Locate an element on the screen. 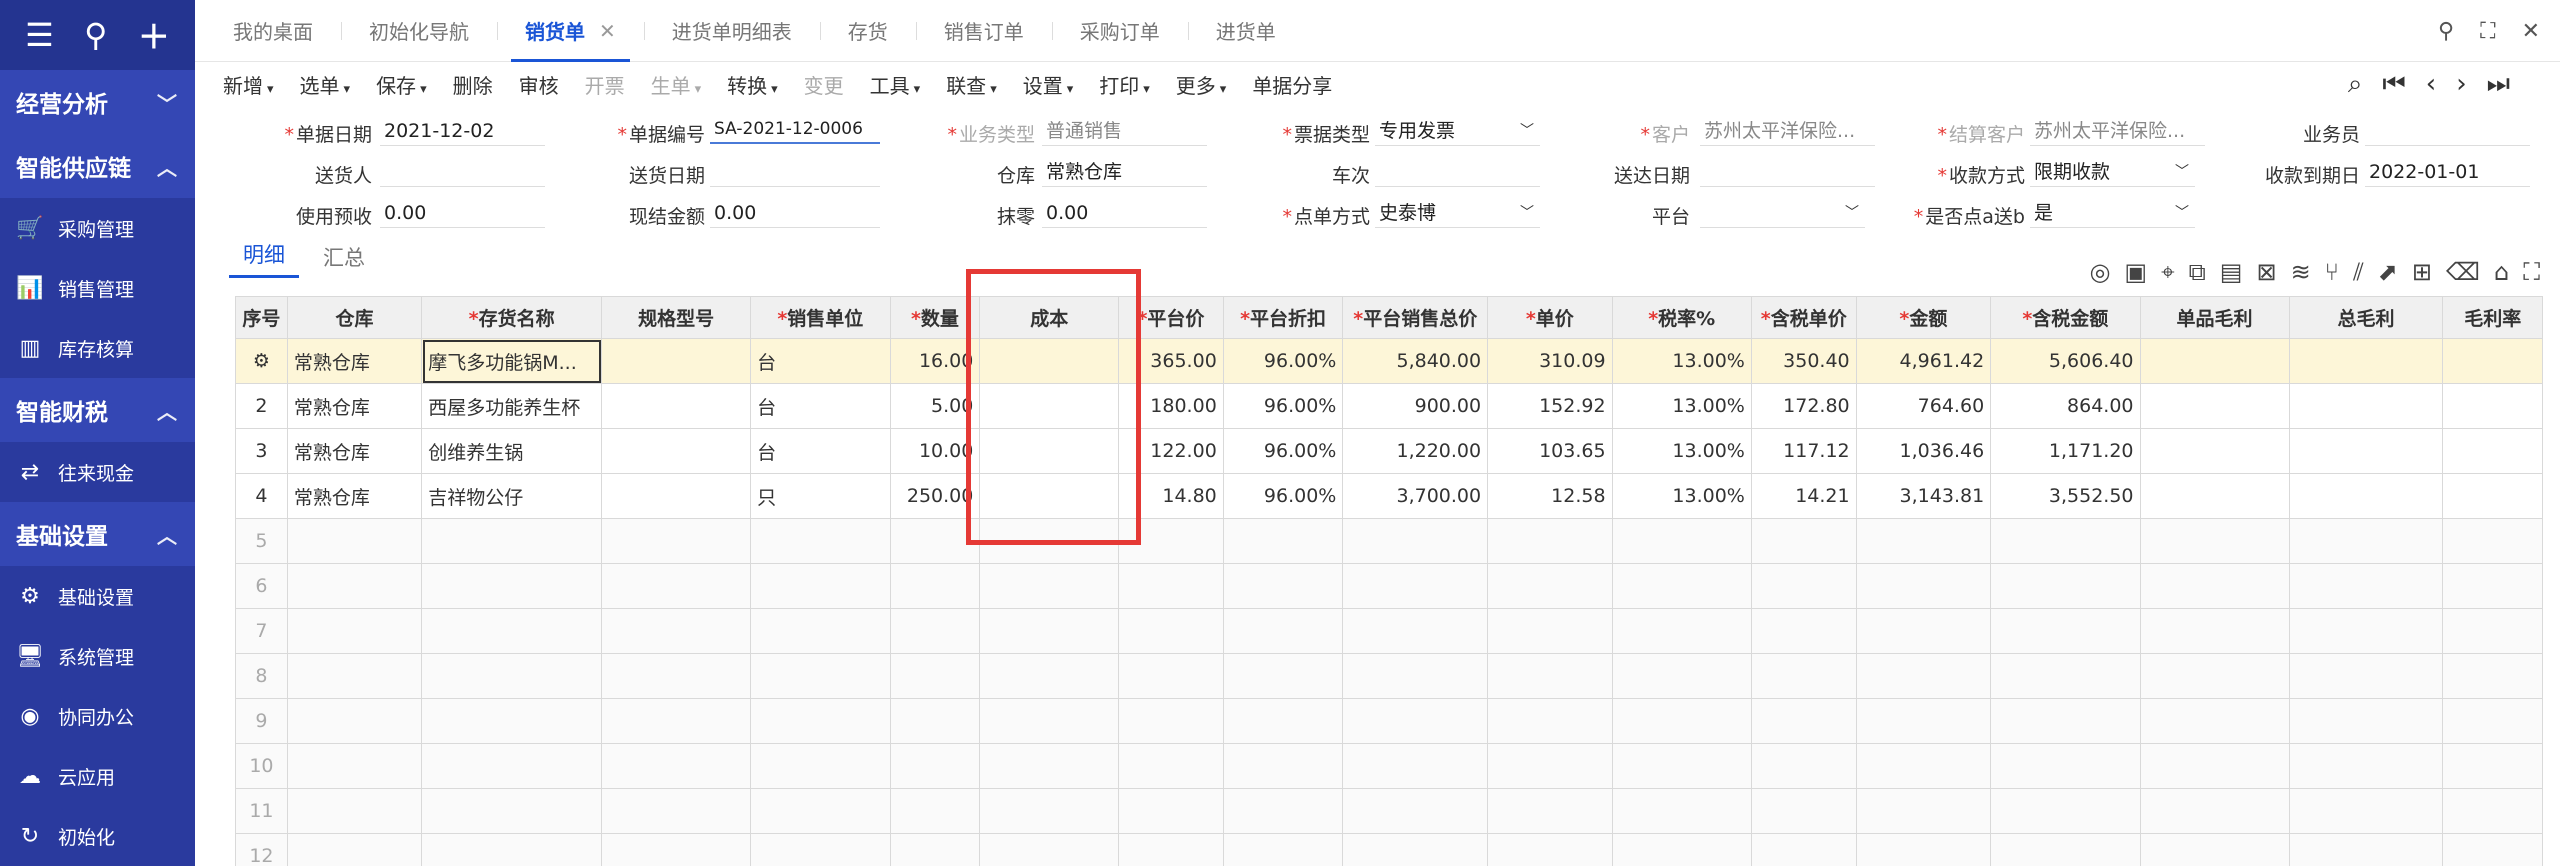 This screenshot has height=866, width=2560. column-header: 成本 is located at coordinates (1049, 317).